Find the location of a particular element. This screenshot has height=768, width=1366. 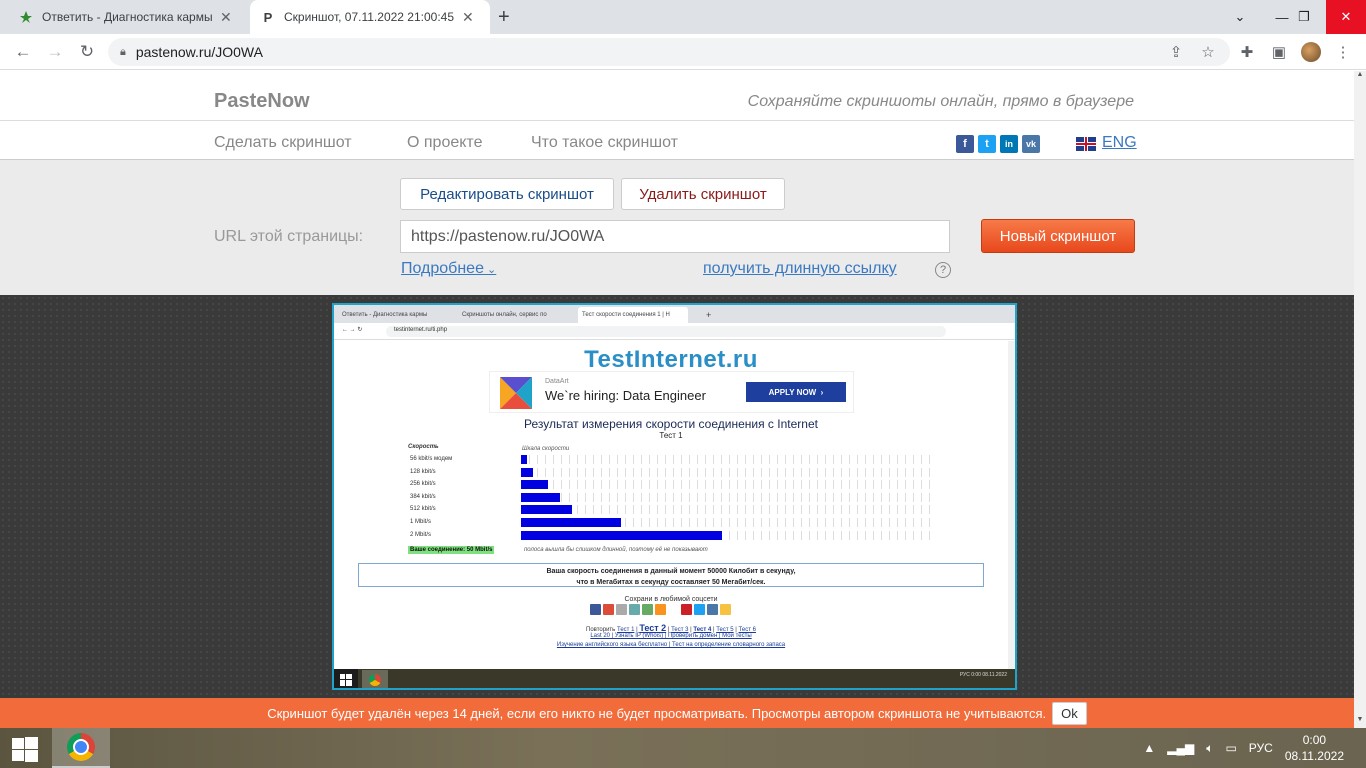

inner-nav-icons: ← → ↻ is located at coordinates (352, 330).